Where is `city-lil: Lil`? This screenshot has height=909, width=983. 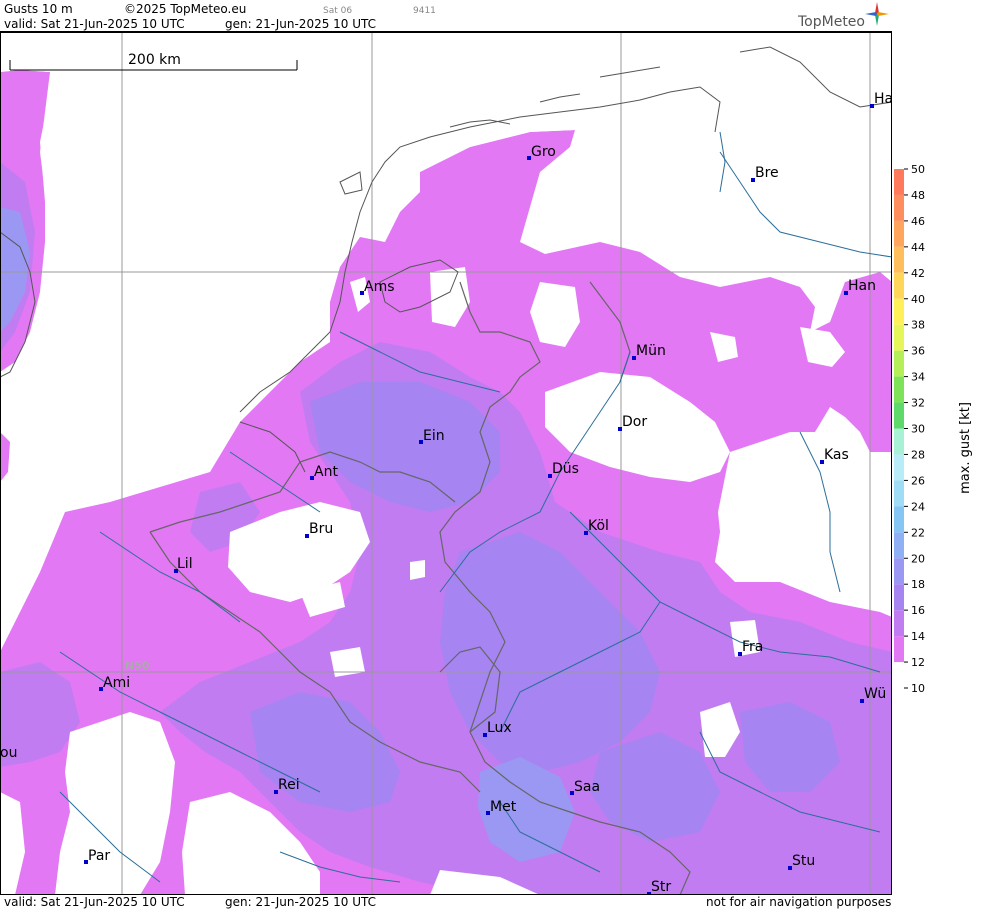
city-lil: Lil is located at coordinates (183, 564).